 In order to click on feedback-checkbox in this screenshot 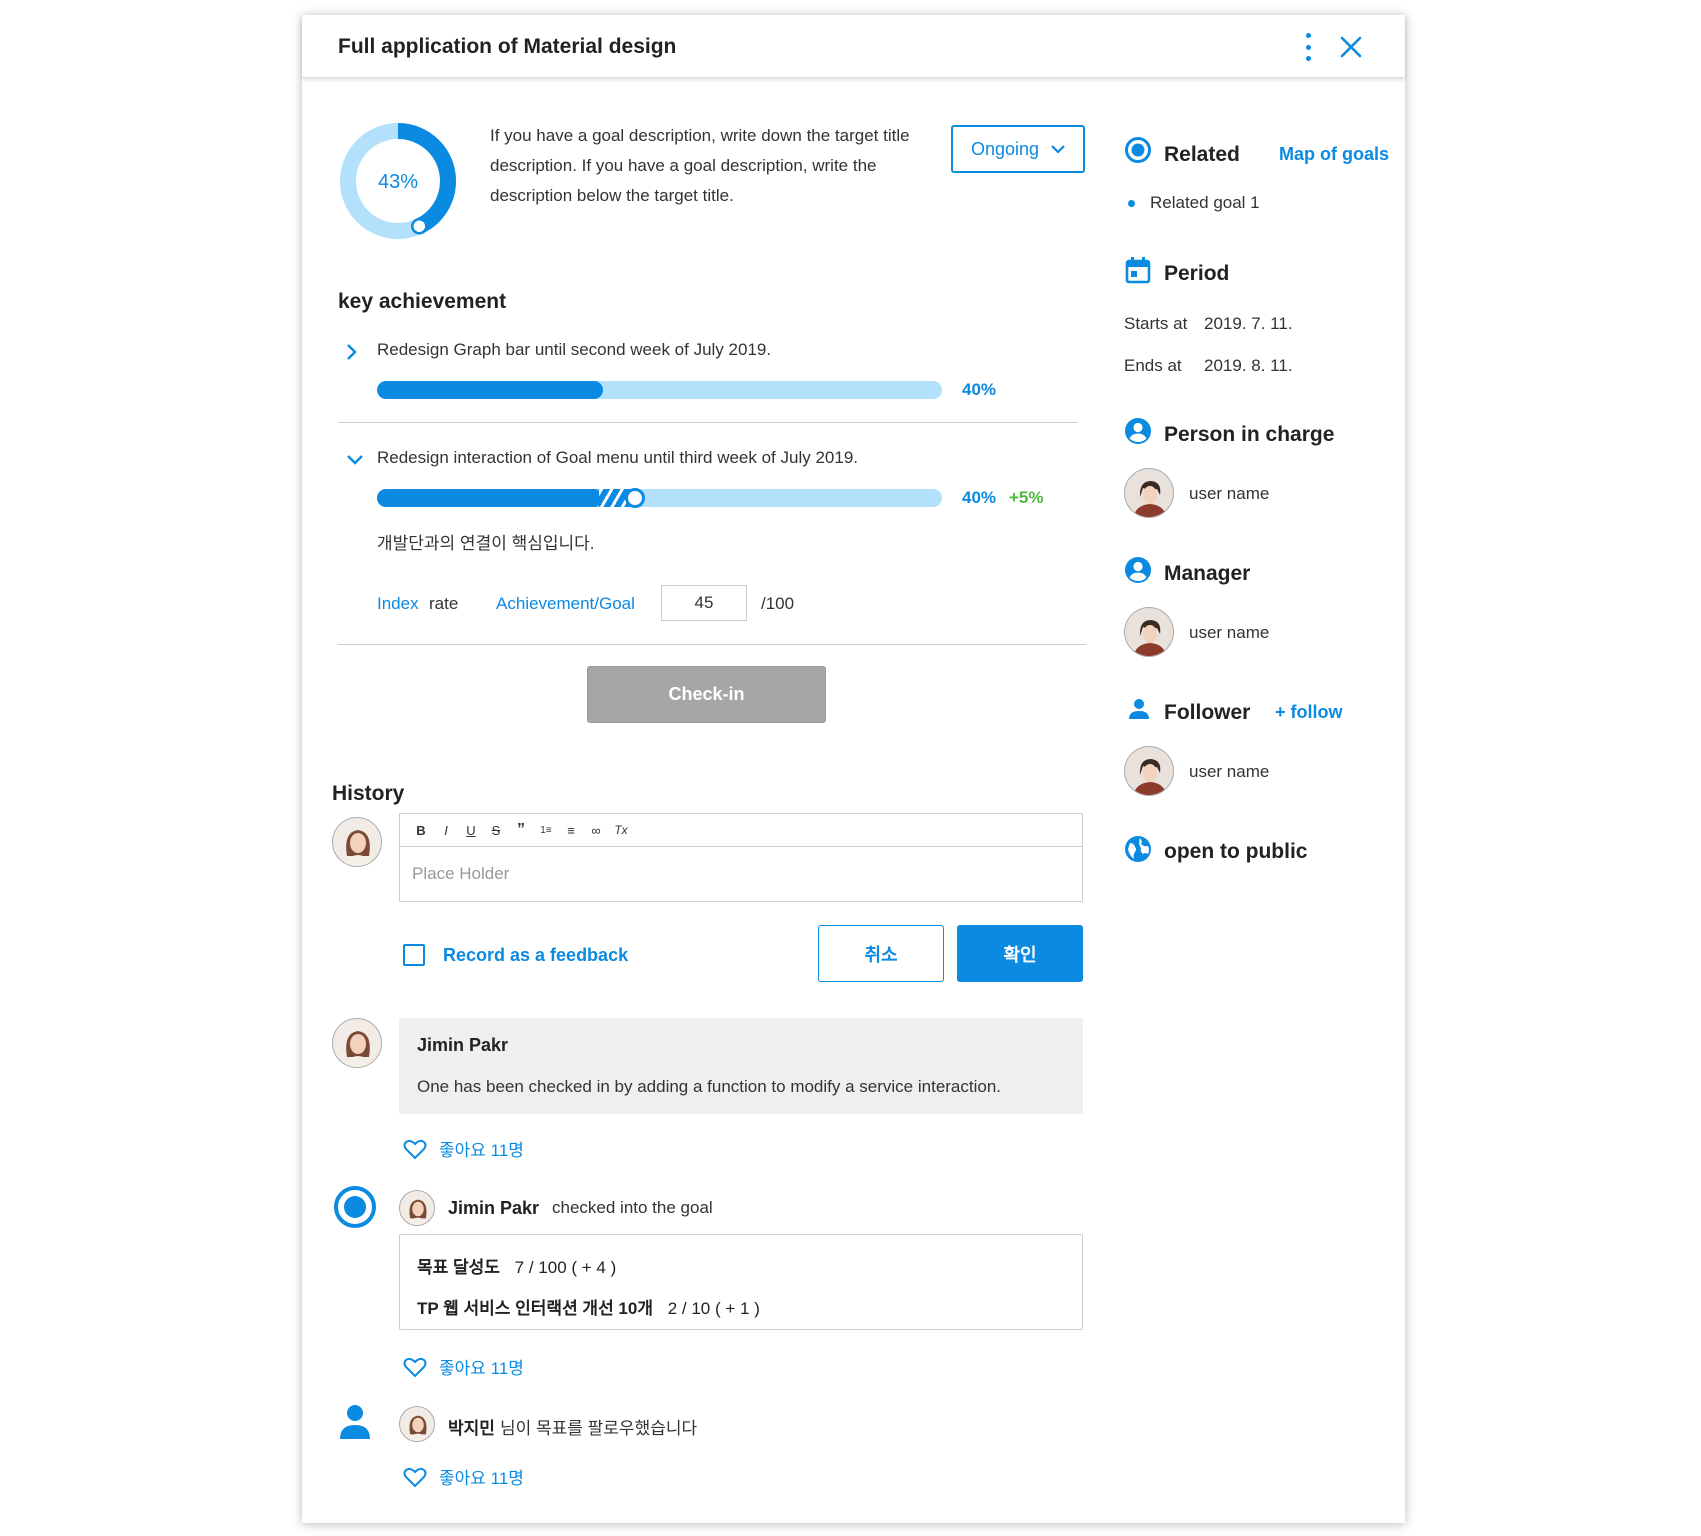, I will do `click(414, 955)`.